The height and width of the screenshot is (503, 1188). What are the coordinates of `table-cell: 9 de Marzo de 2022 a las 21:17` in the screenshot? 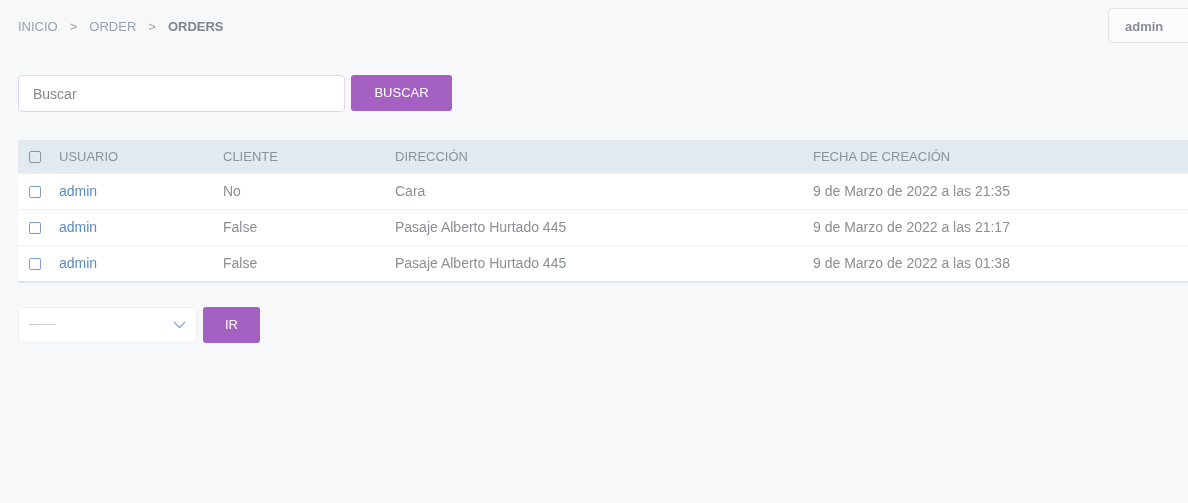 It's located at (911, 227).